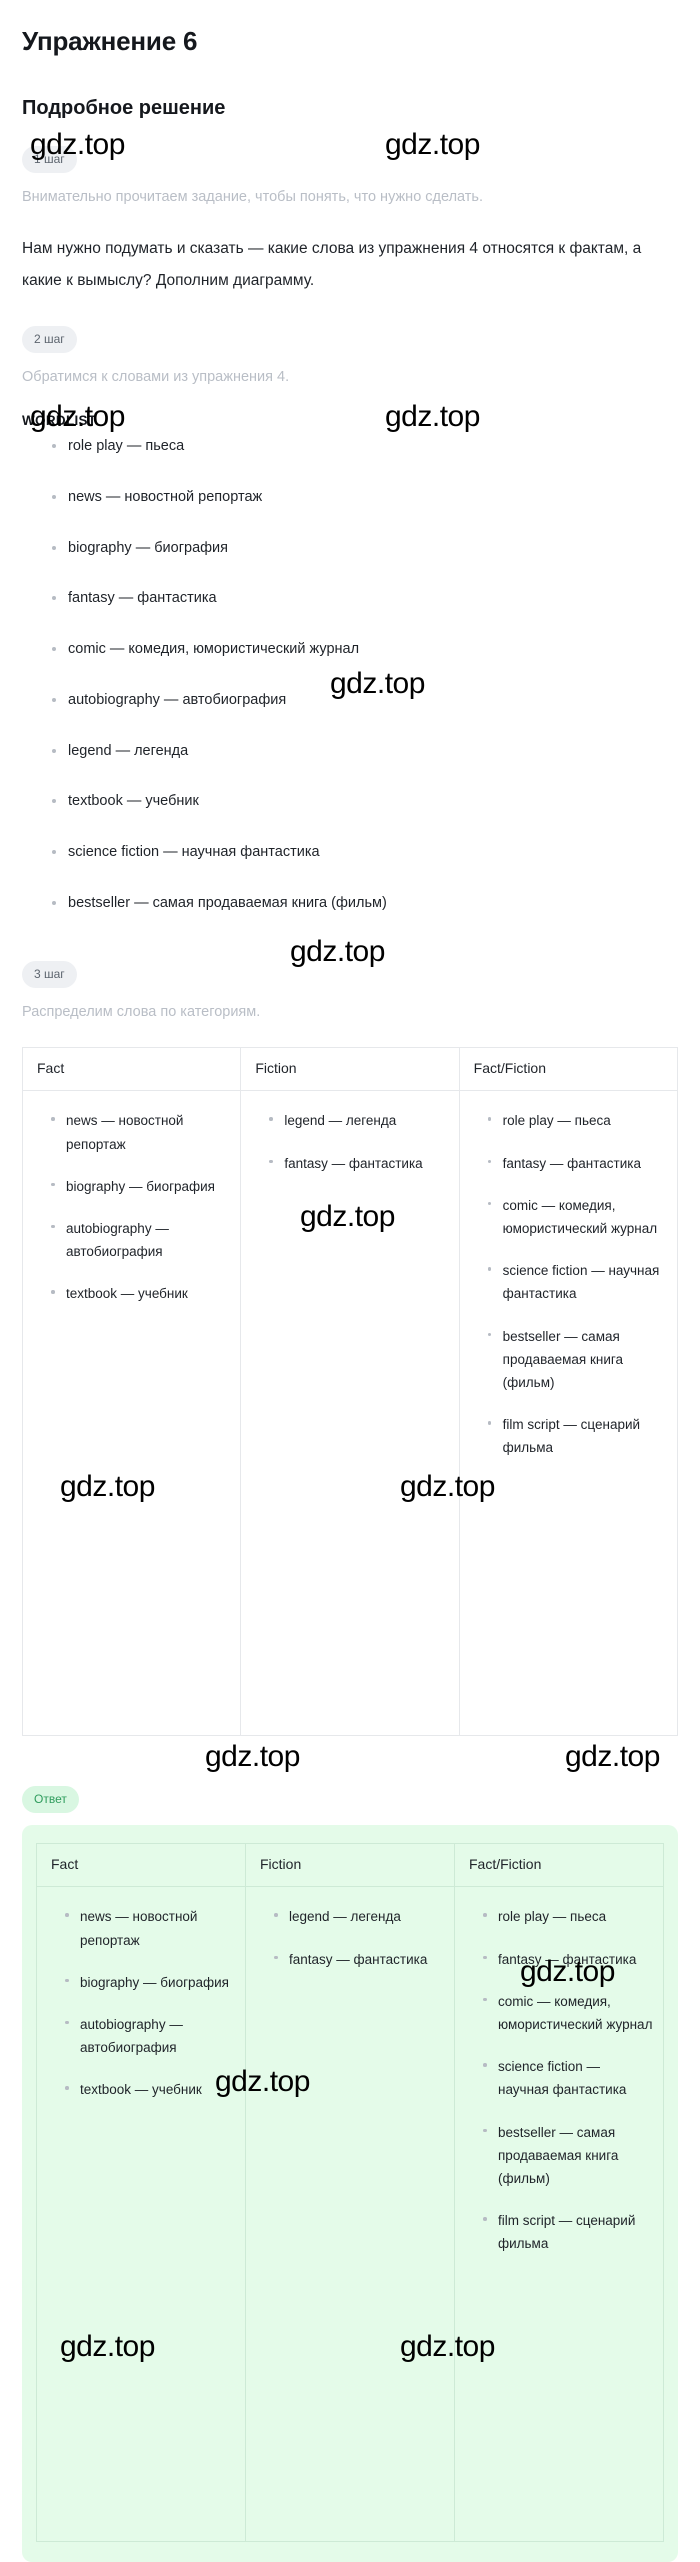  I want to click on cell-fiction: legend — легенда fantasy — фантастика, so click(350, 1413).